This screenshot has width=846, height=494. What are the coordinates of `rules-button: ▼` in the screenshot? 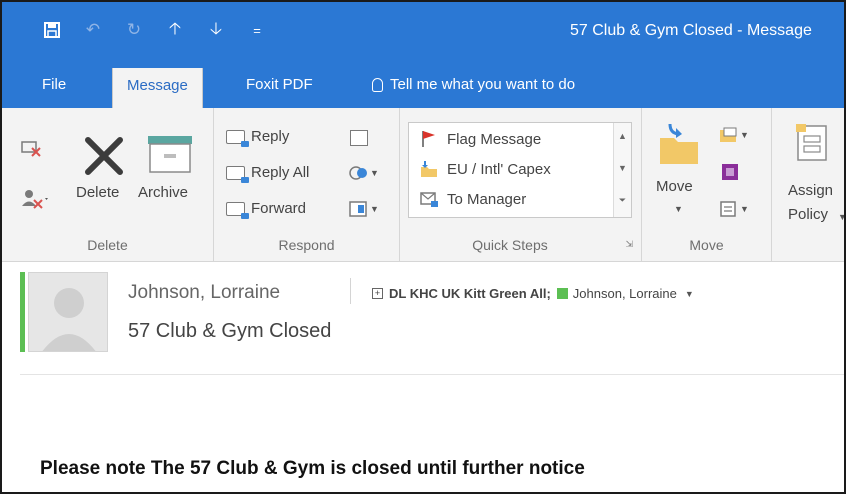 It's located at (733, 135).